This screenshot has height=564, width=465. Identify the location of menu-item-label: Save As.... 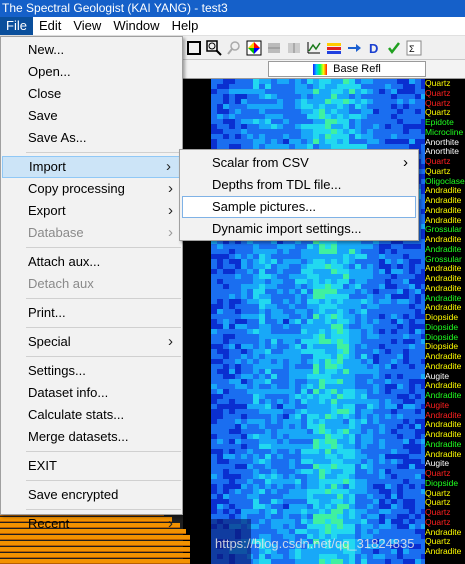
(57, 137).